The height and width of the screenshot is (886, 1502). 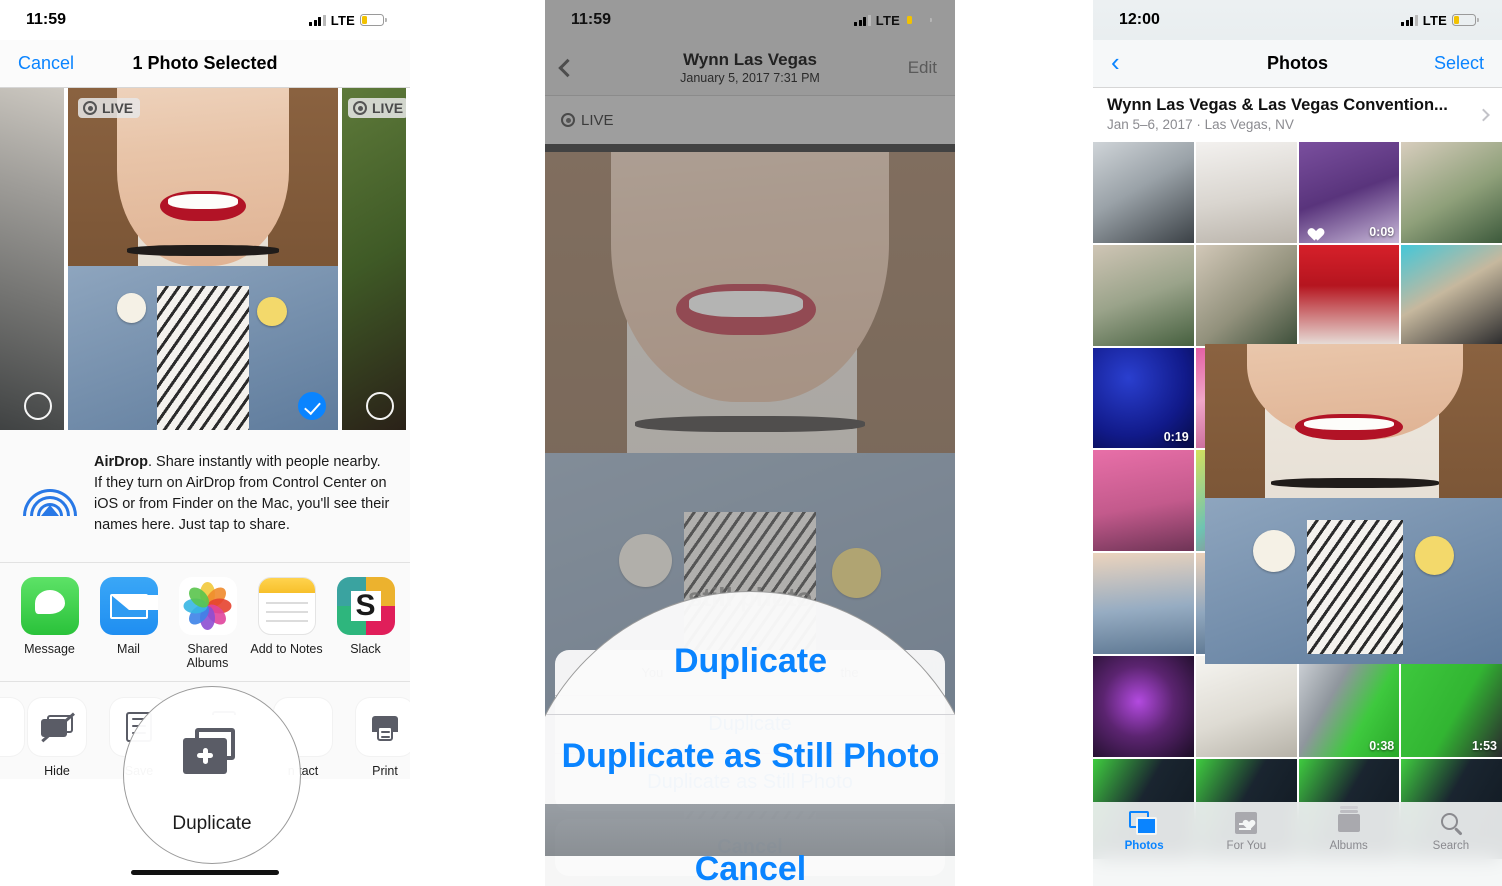 What do you see at coordinates (57, 726) in the screenshot?
I see `hide-icon` at bounding box center [57, 726].